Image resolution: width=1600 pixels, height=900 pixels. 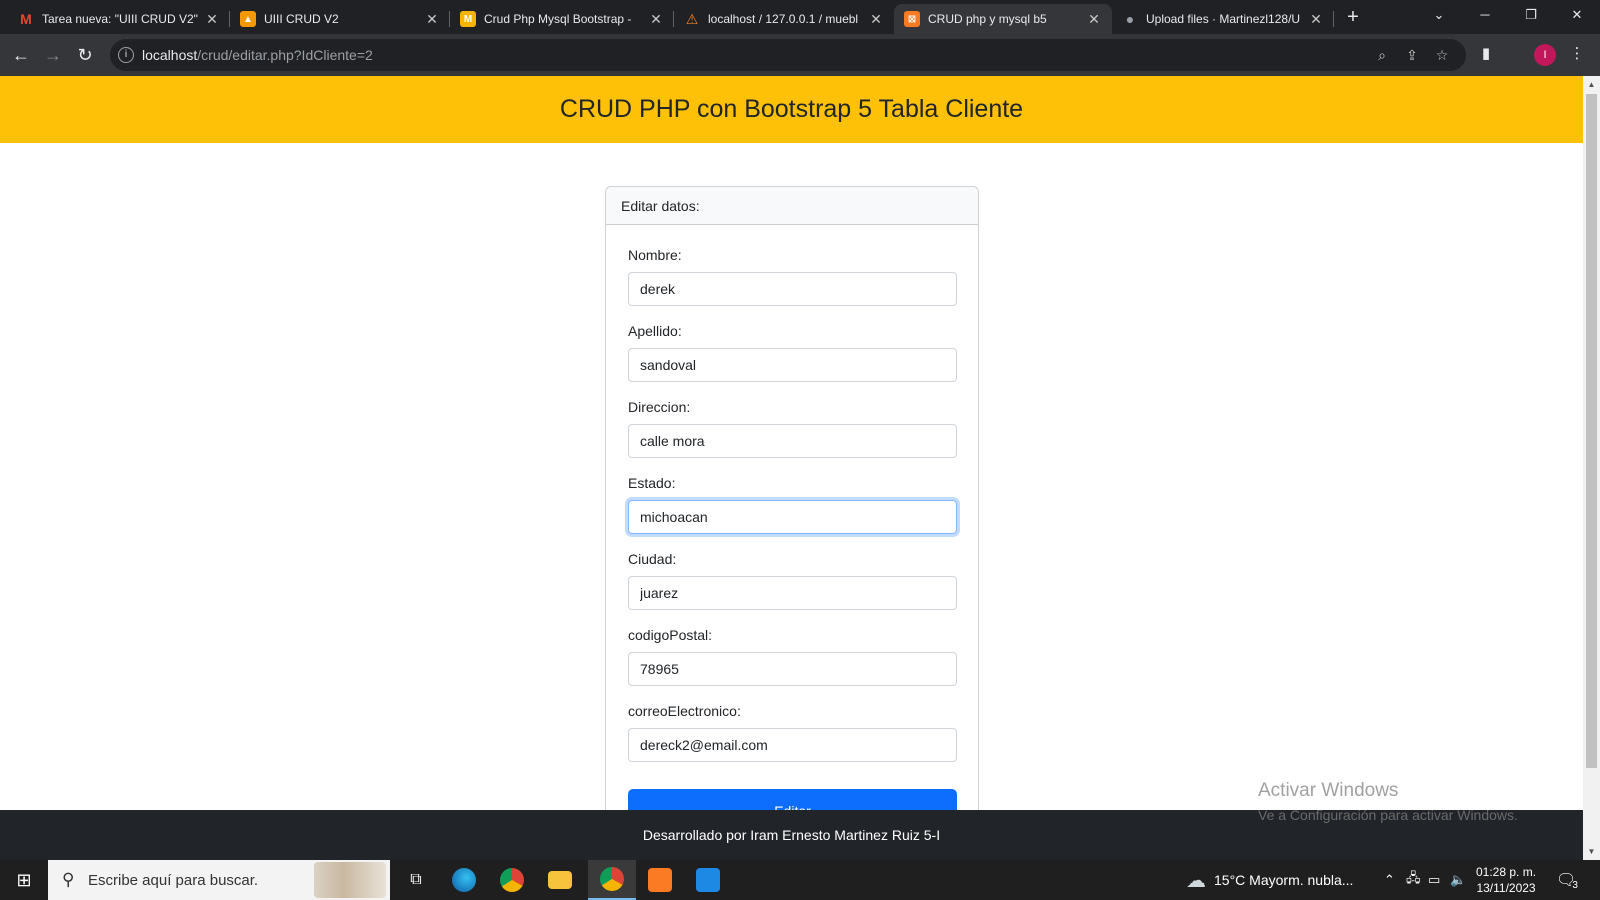 What do you see at coordinates (468, 19) in the screenshot?
I see `blogger-icon: M` at bounding box center [468, 19].